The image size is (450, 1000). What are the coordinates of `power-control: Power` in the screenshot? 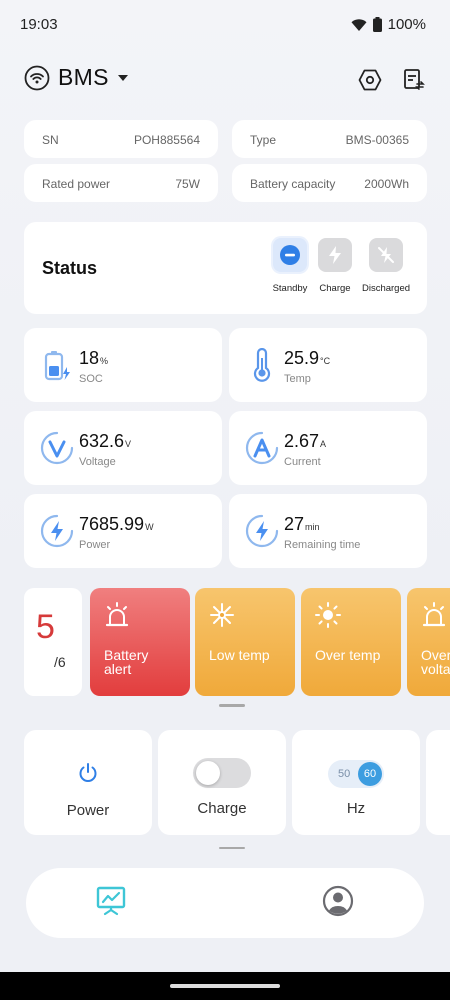 It's located at (88, 782).